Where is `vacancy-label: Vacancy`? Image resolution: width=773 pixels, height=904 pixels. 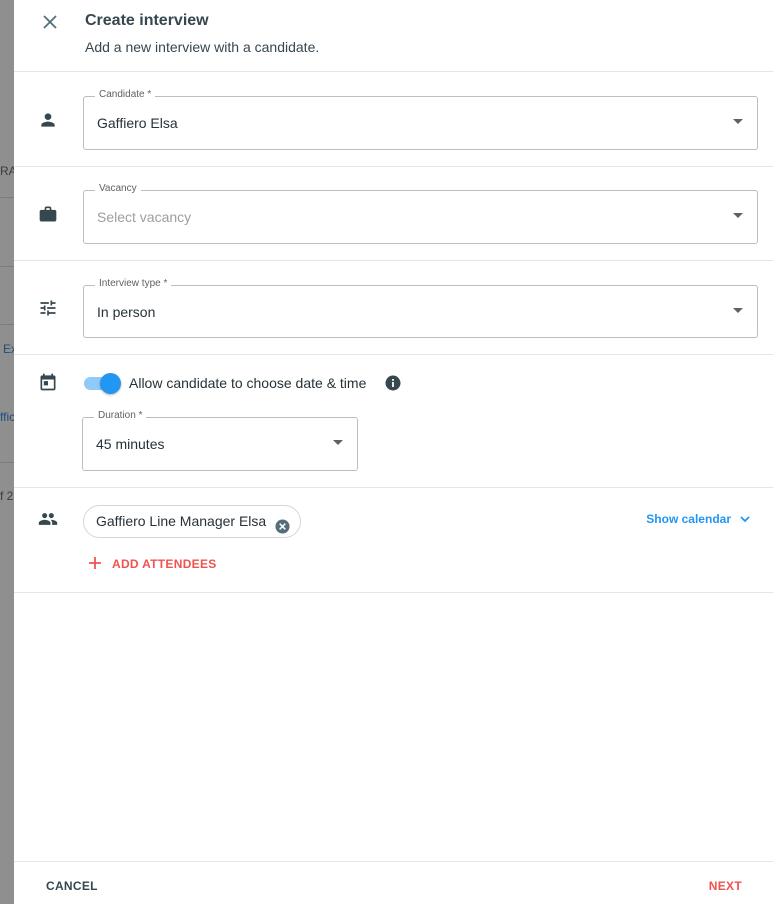
vacancy-label: Vacancy is located at coordinates (118, 188).